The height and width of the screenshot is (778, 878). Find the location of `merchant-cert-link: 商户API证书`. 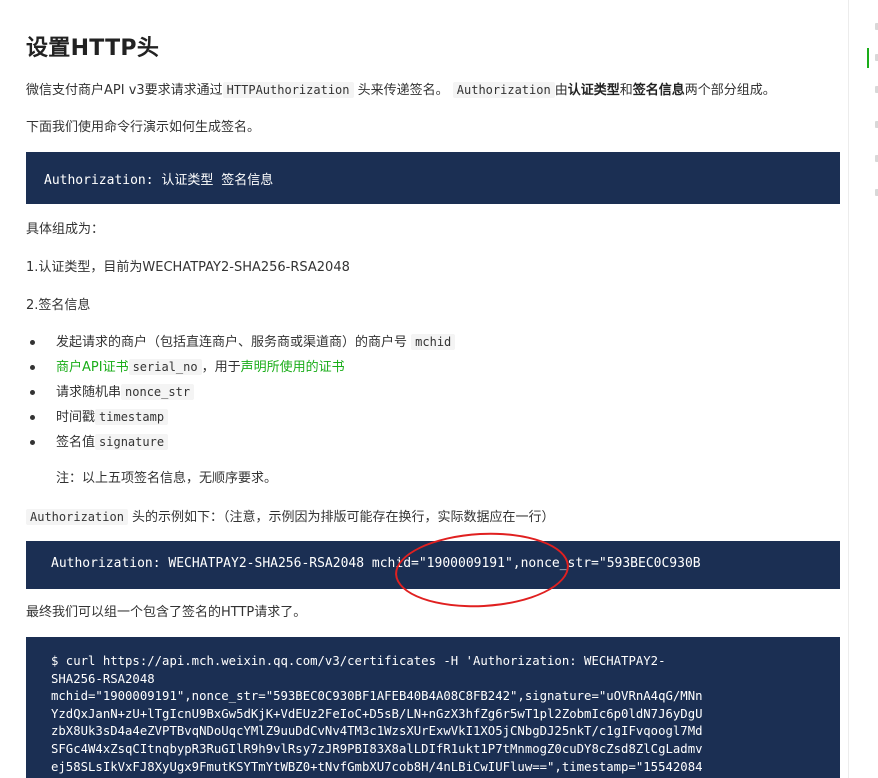

merchant-cert-link: 商户API证书 is located at coordinates (92, 367).